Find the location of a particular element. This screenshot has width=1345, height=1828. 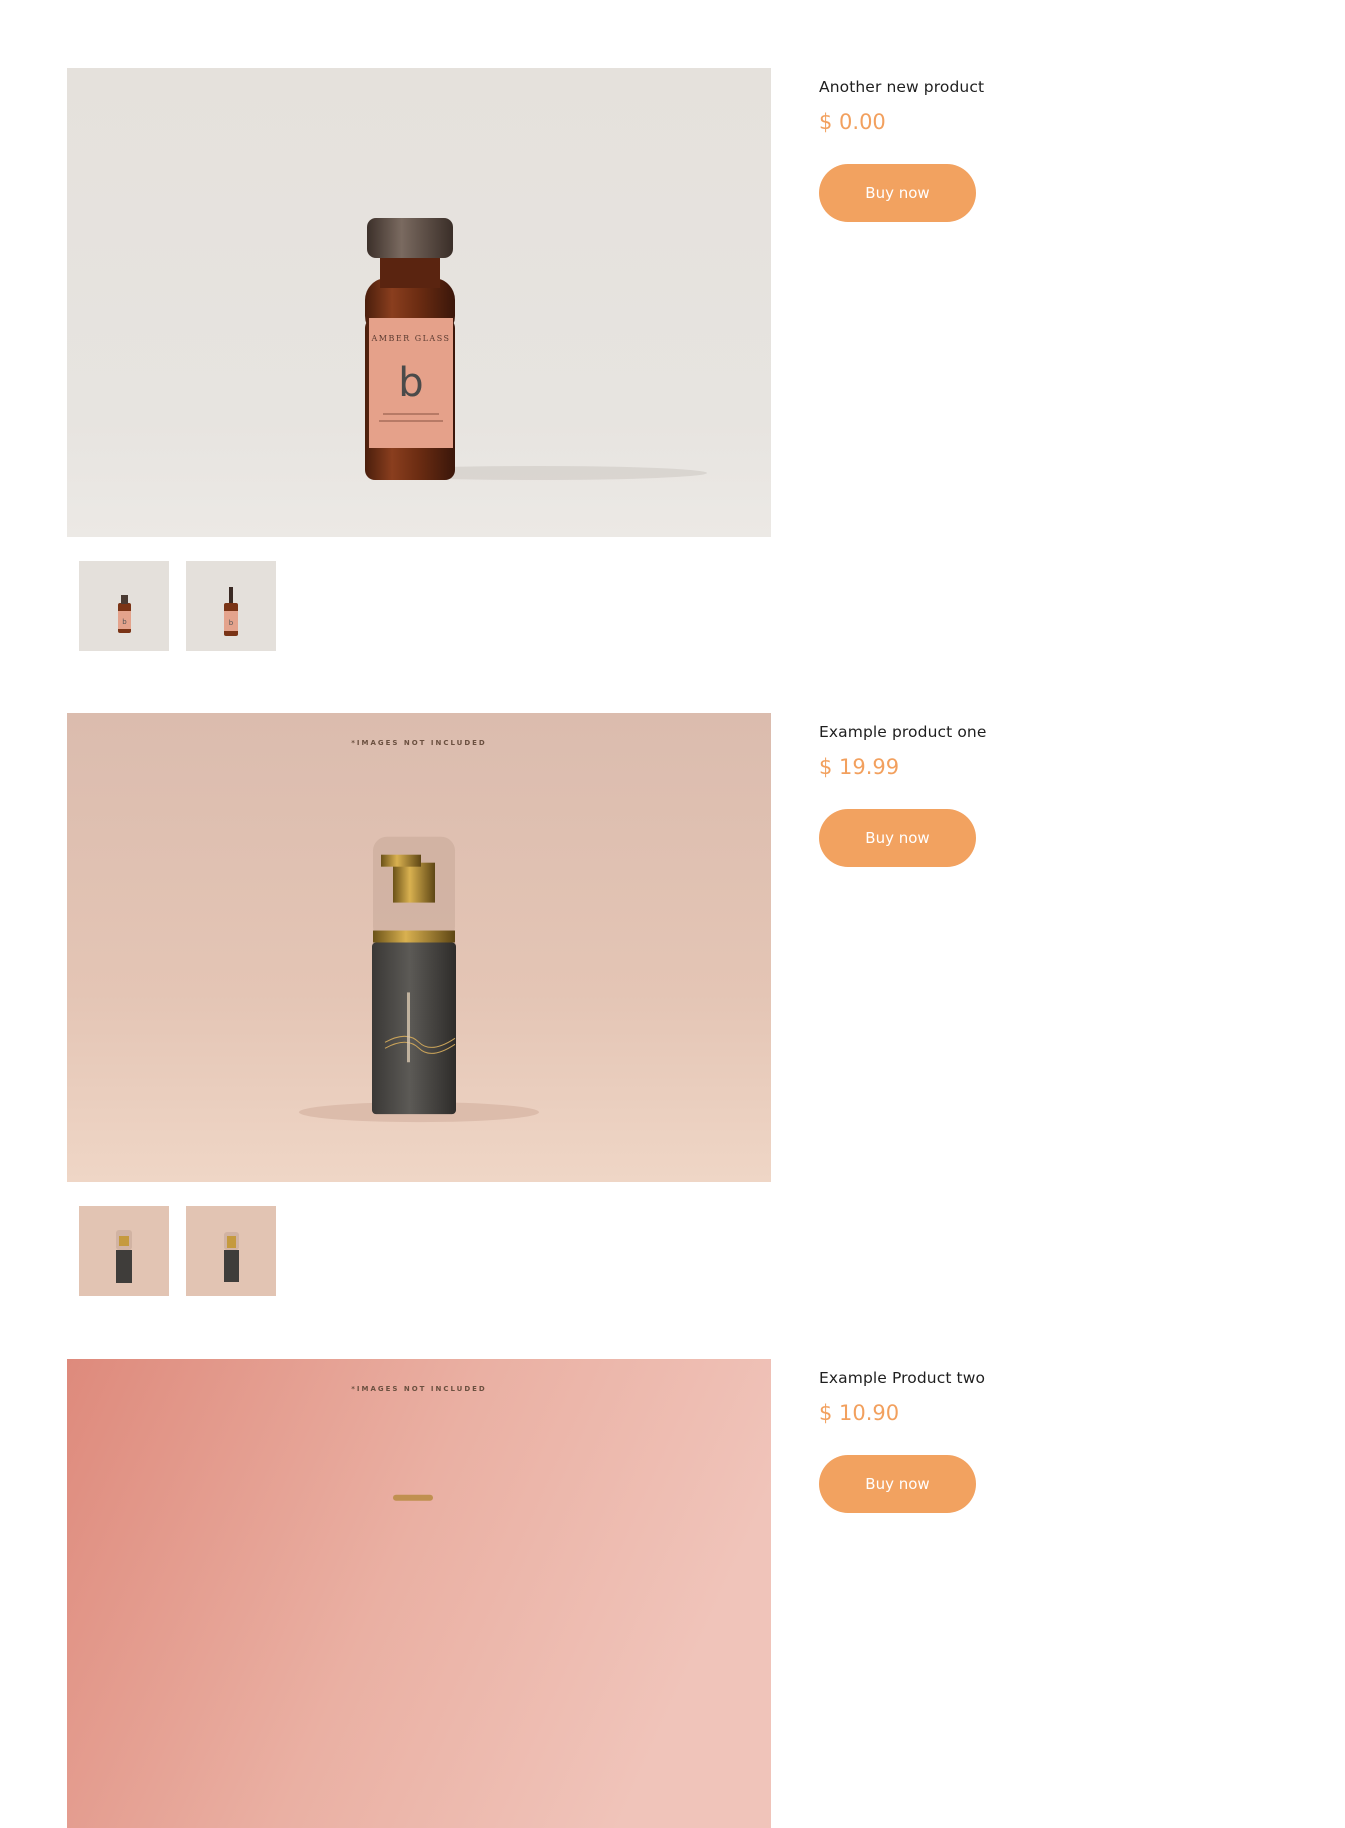

amber-spray-bottle-thumbnail: b is located at coordinates (231, 606).